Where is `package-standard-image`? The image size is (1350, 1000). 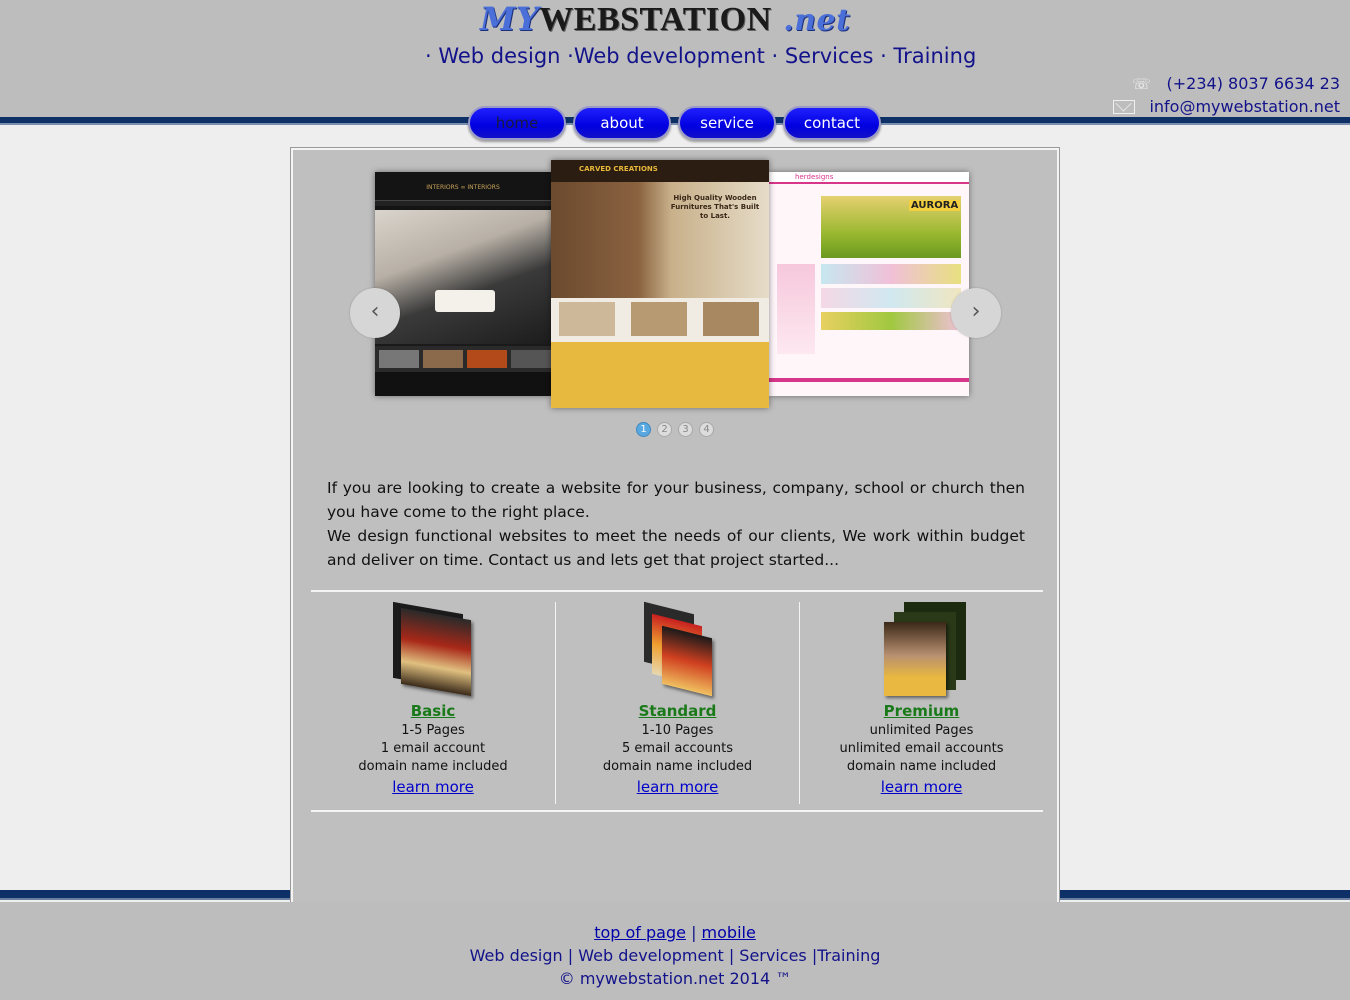
package-standard-image is located at coordinates (678, 649).